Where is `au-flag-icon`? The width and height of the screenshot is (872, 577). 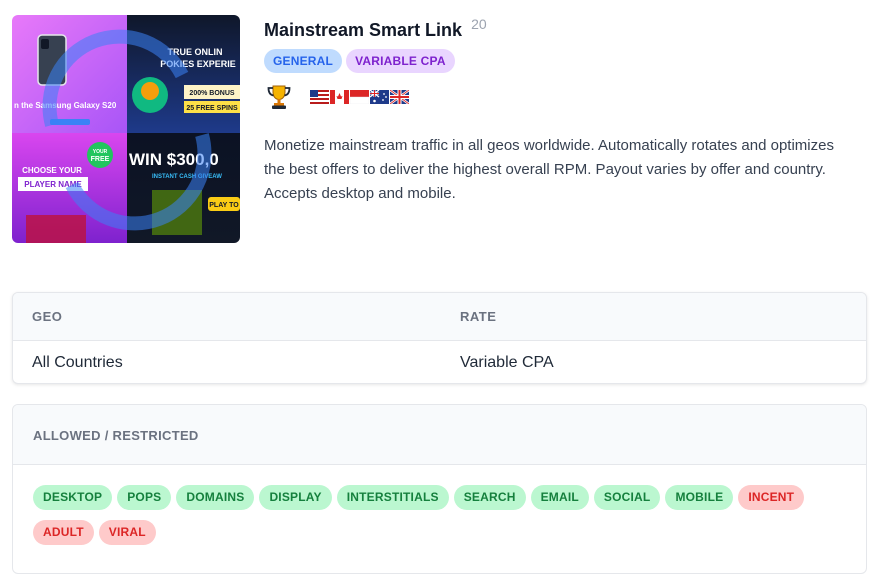
au-flag-icon is located at coordinates (379, 97).